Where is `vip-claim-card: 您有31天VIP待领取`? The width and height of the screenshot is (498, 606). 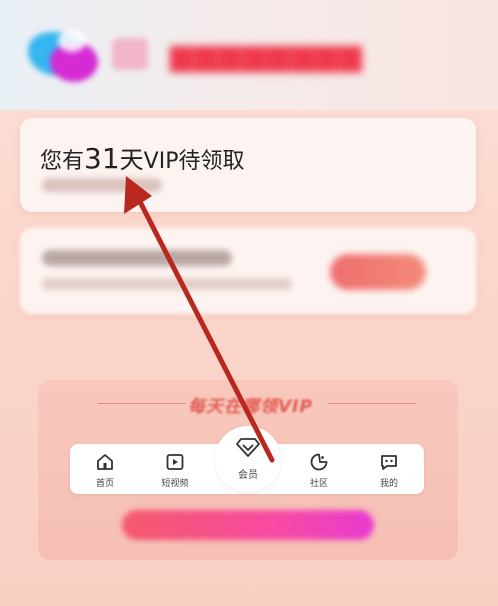
vip-claim-card: 您有31天VIP待领取 is located at coordinates (248, 165).